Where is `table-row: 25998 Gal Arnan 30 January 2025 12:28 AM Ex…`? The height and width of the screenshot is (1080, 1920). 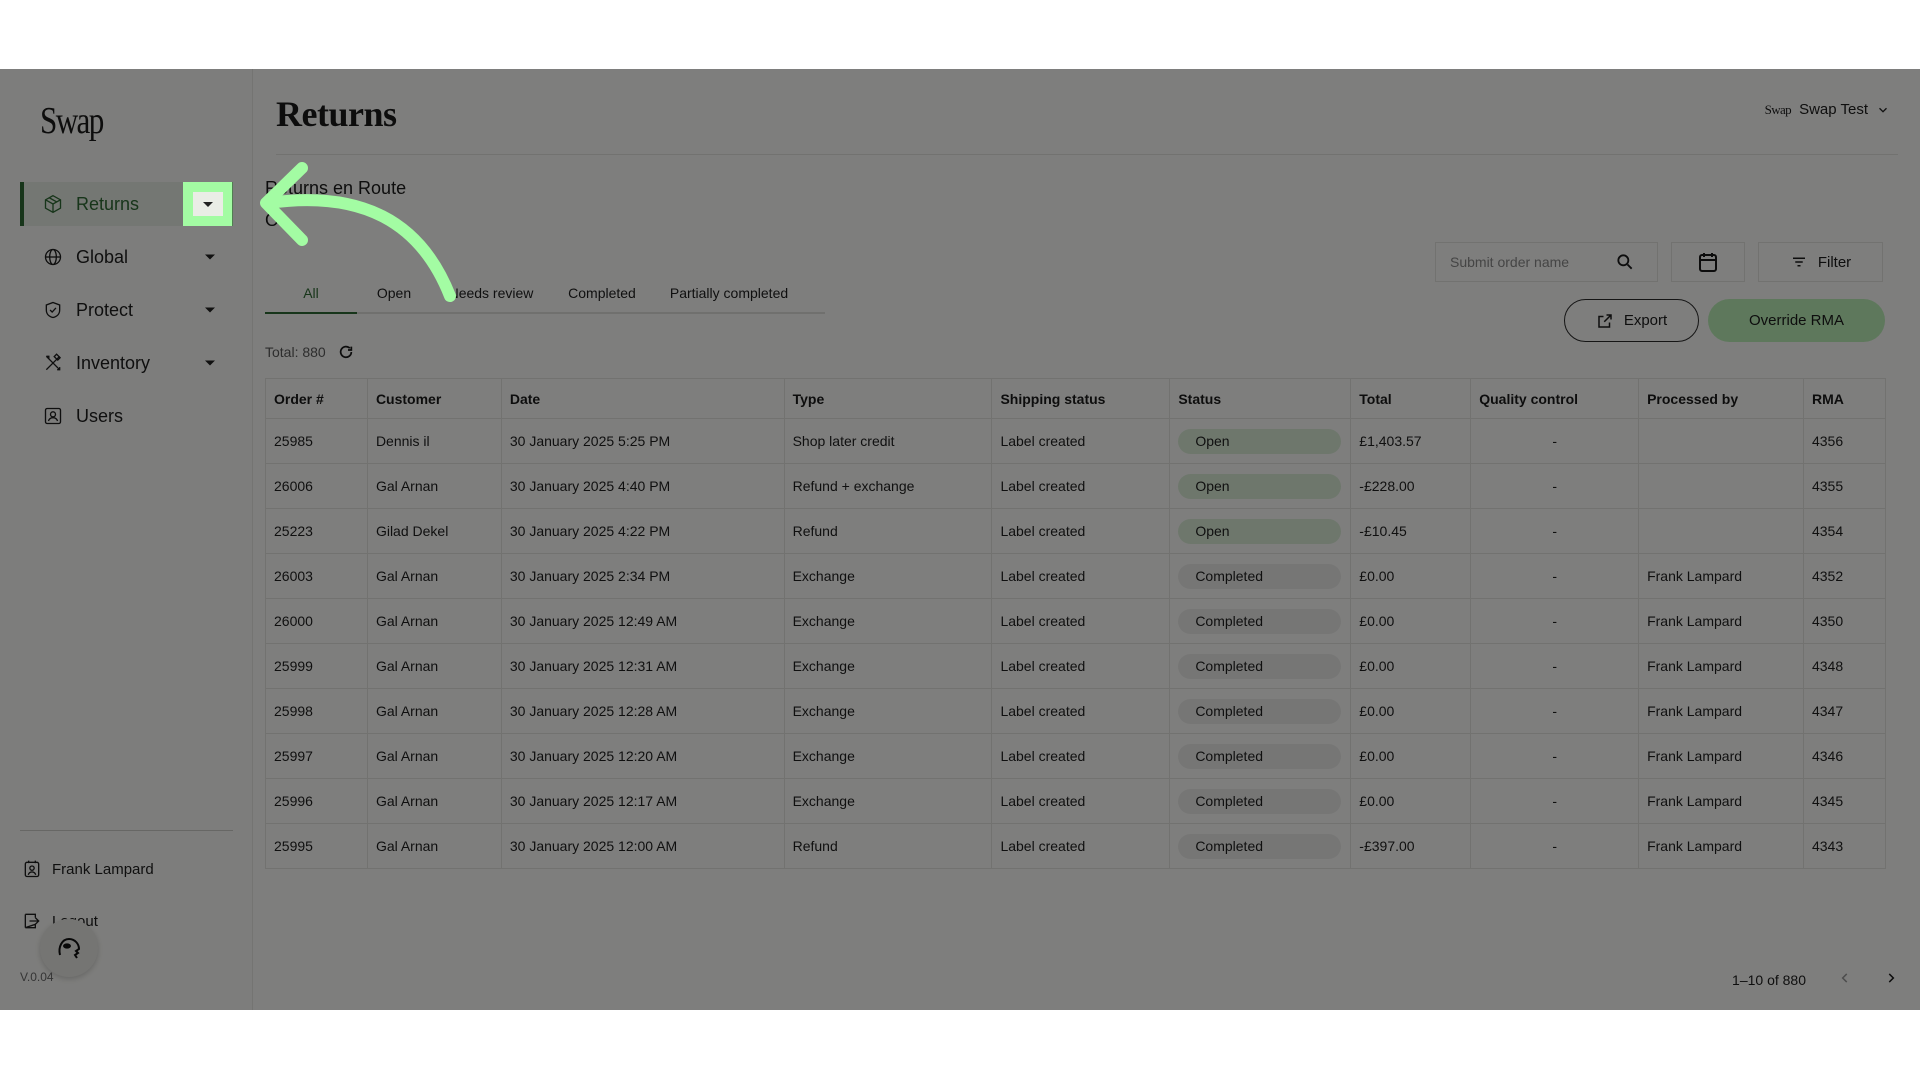 table-row: 25998 Gal Arnan 30 January 2025 12:28 AM Ex… is located at coordinates (1076, 711).